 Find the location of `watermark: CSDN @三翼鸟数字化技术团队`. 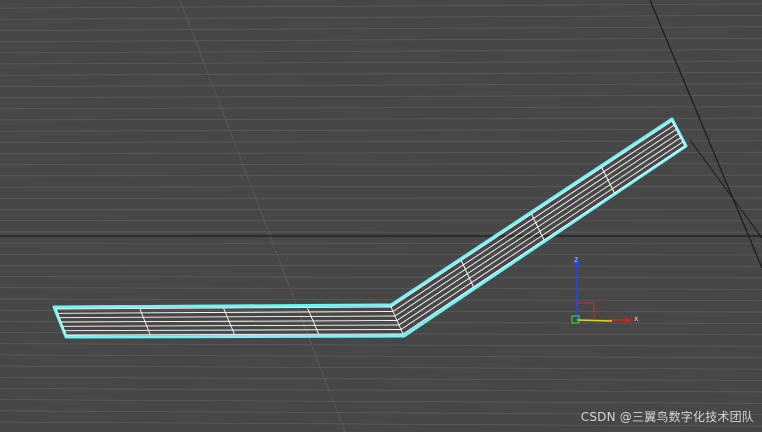

watermark: CSDN @三翼鸟数字化技术团队 is located at coordinates (667, 417).